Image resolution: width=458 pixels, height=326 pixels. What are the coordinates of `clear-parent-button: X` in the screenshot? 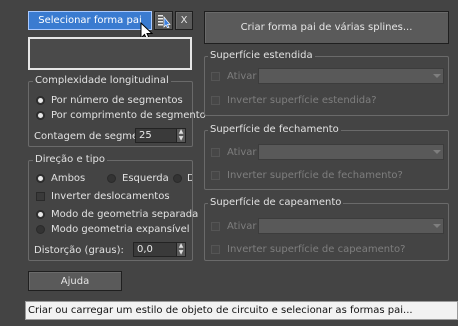 It's located at (184, 20).